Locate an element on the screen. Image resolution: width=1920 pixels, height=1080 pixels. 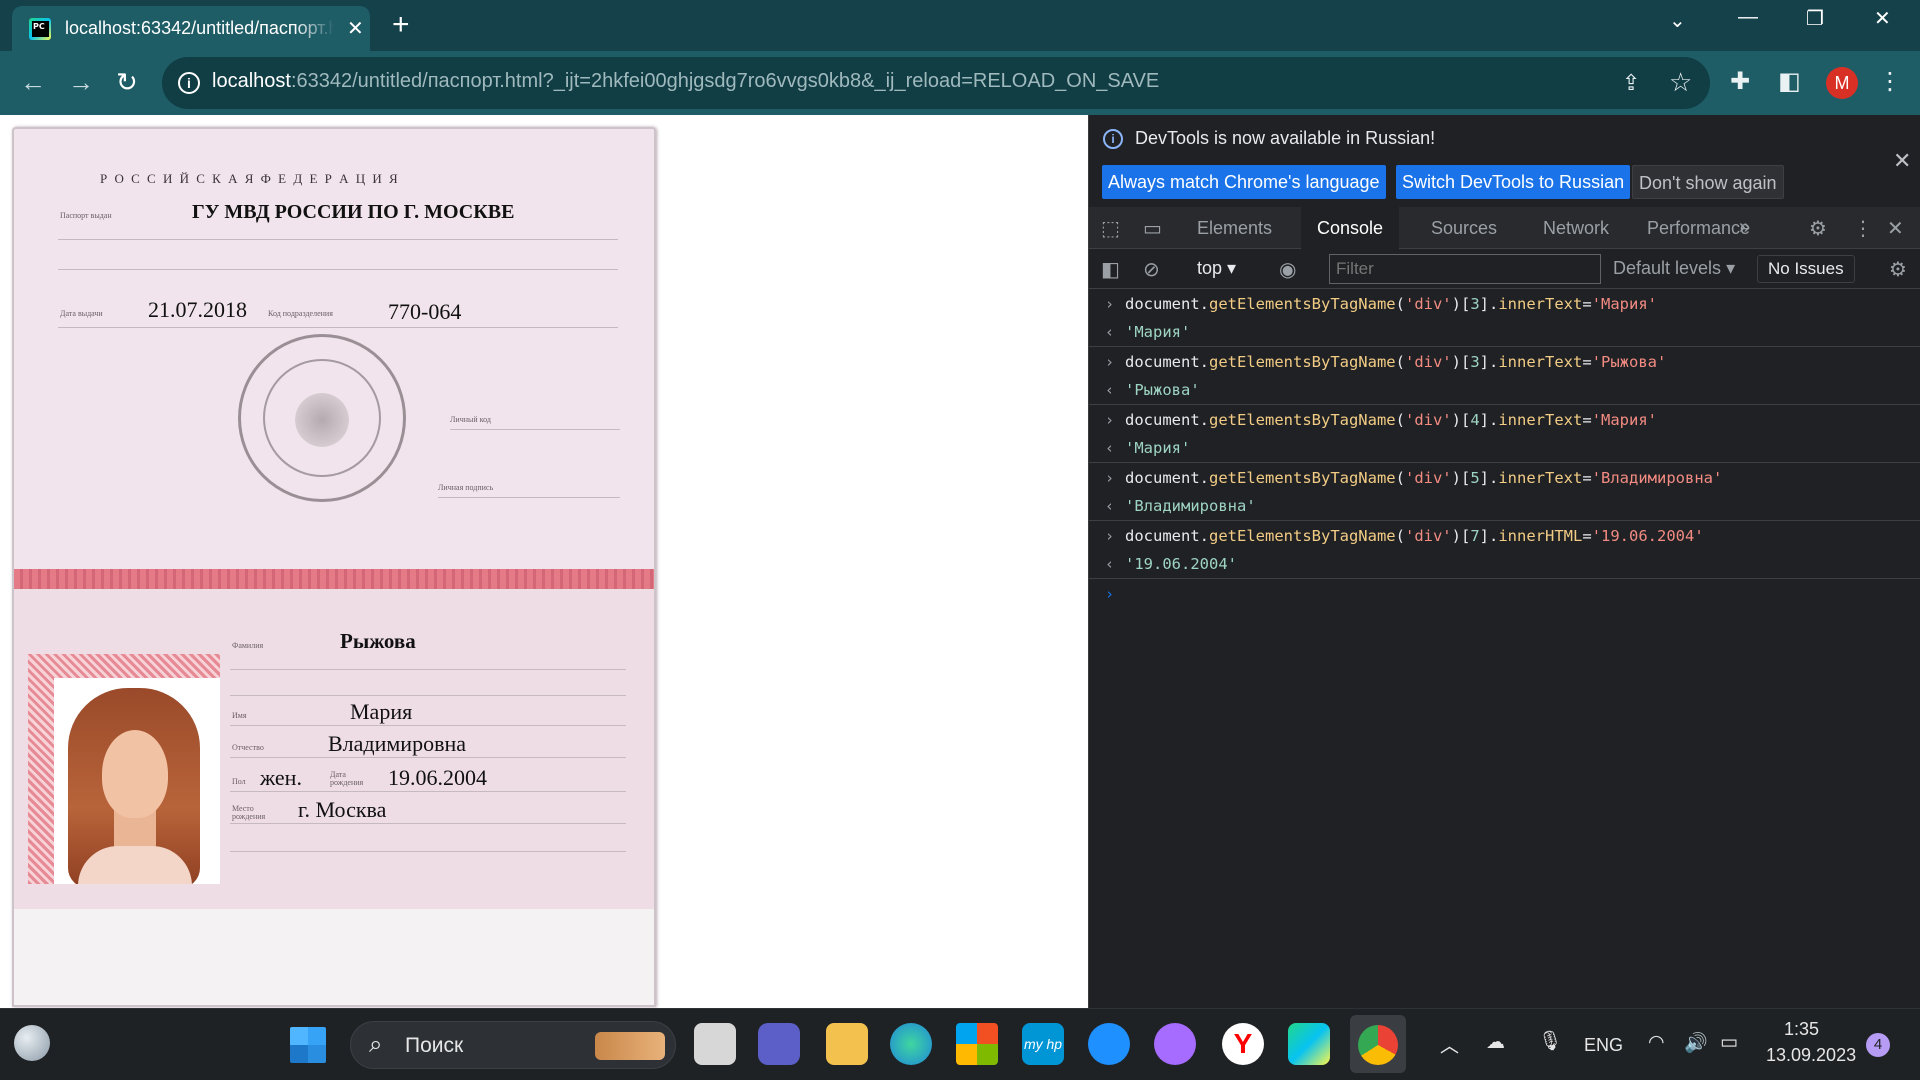
battery-icon: ▭ is located at coordinates (1729, 1042).